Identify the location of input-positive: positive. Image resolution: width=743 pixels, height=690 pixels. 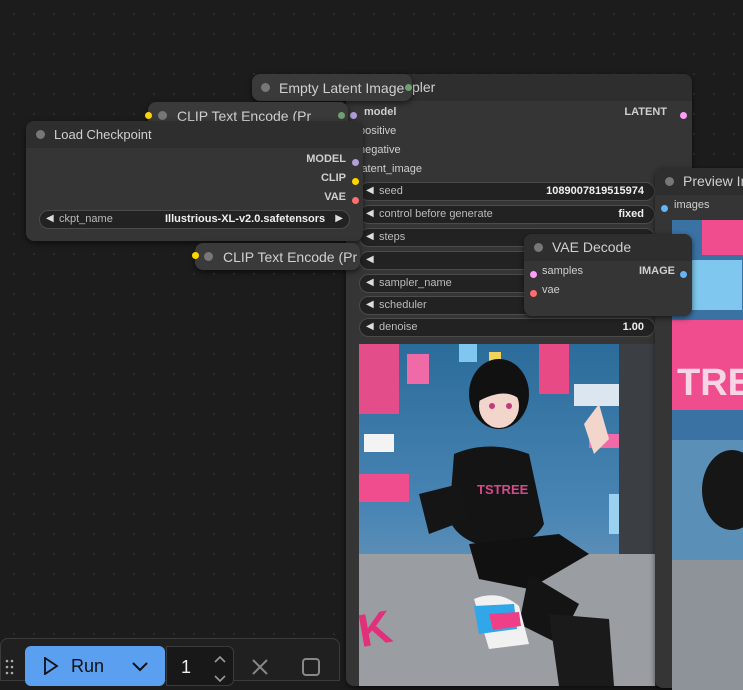
(378, 131).